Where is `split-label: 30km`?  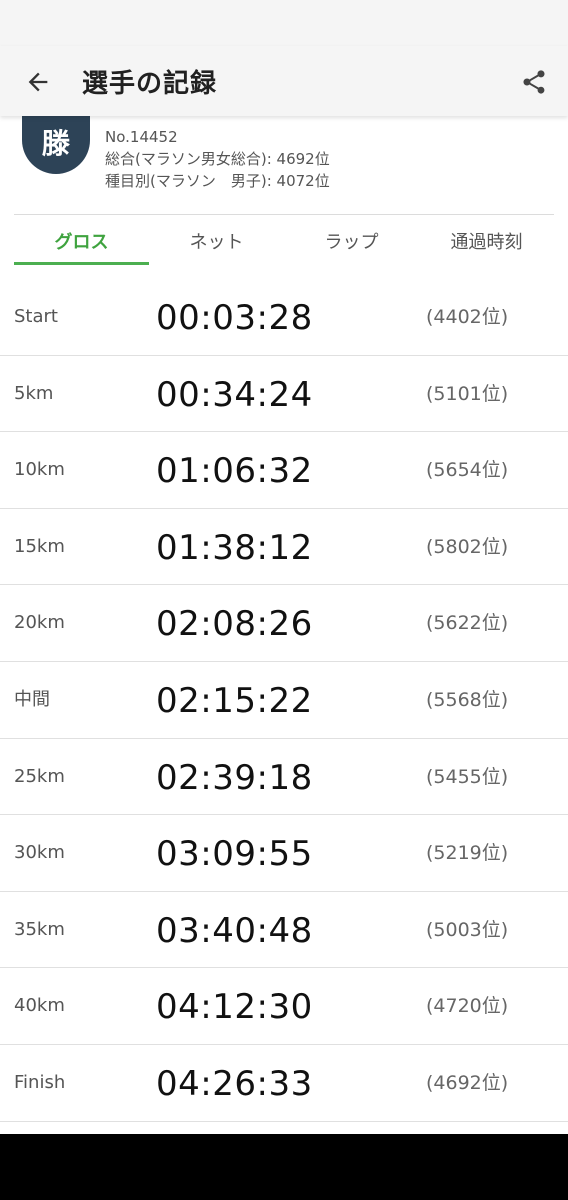 split-label: 30km is located at coordinates (39, 853).